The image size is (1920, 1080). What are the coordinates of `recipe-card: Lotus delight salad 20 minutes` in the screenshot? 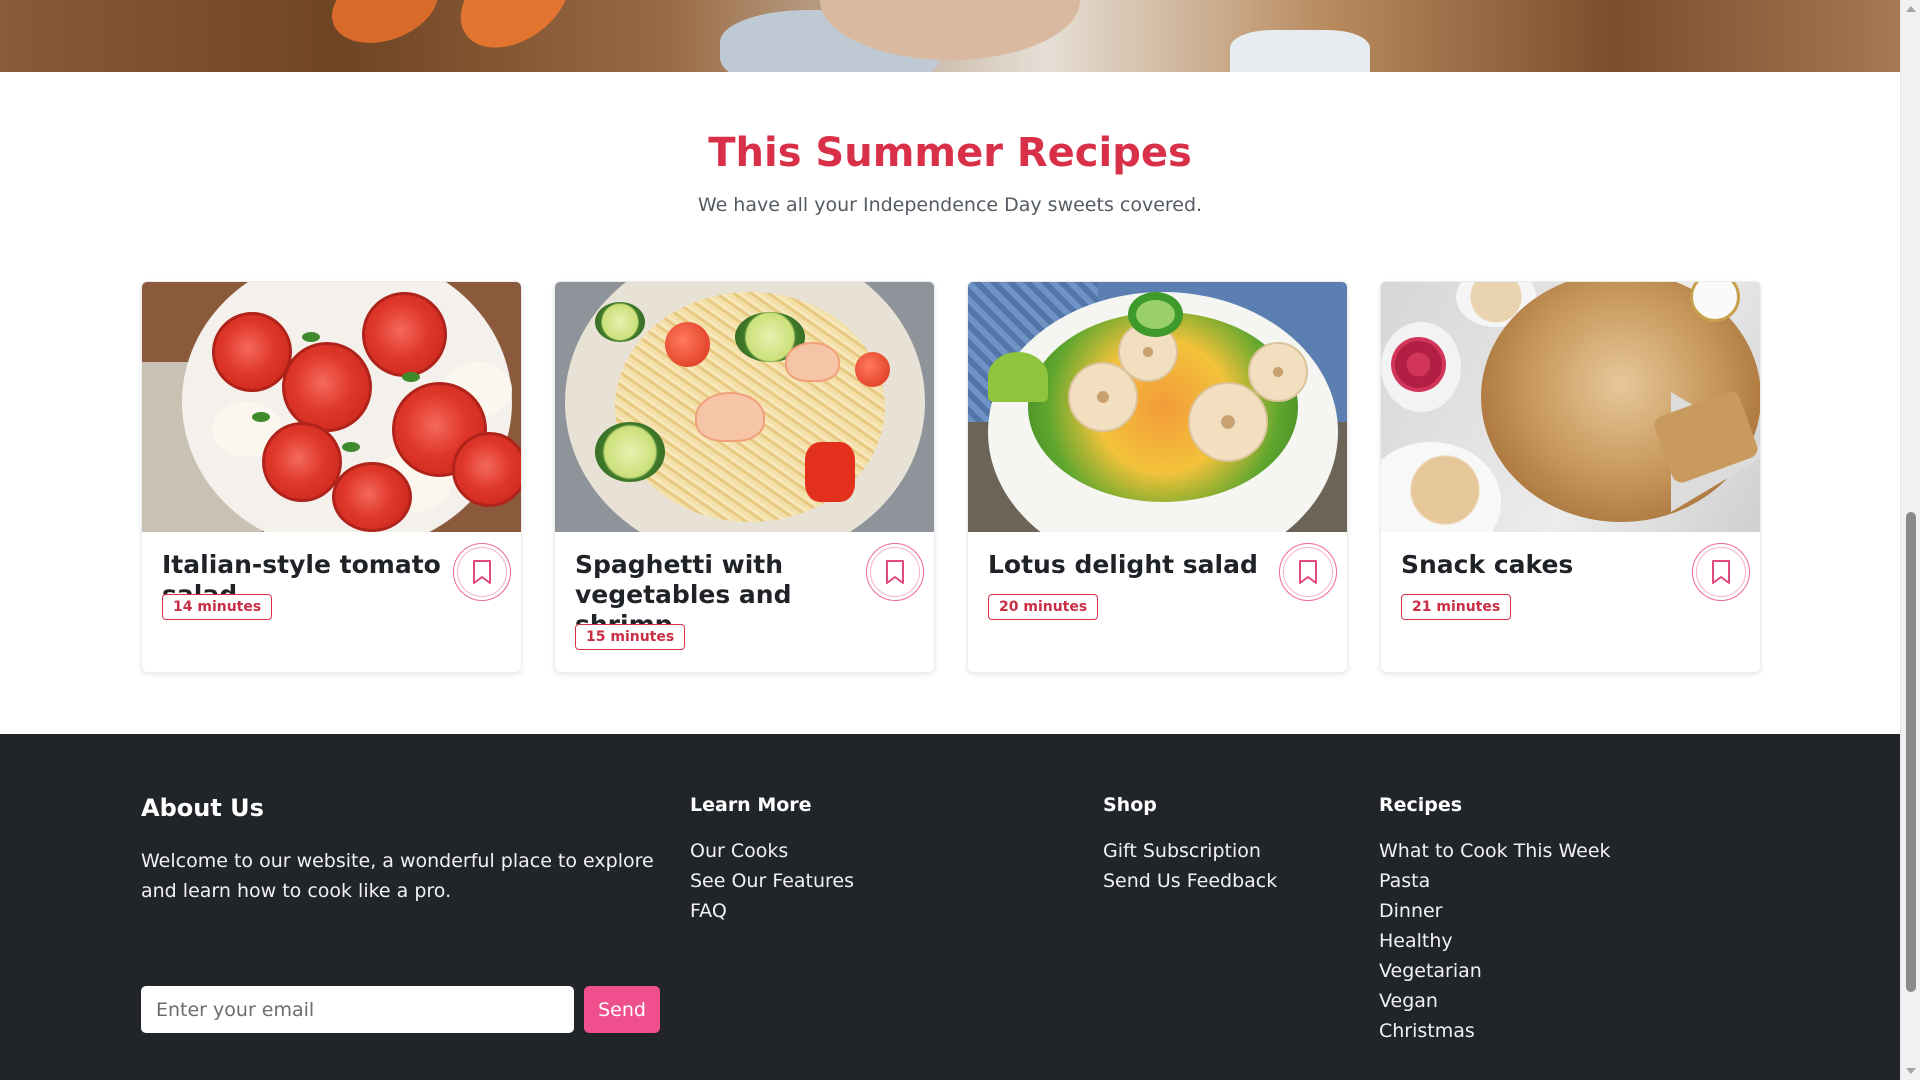 It's located at (1157, 477).